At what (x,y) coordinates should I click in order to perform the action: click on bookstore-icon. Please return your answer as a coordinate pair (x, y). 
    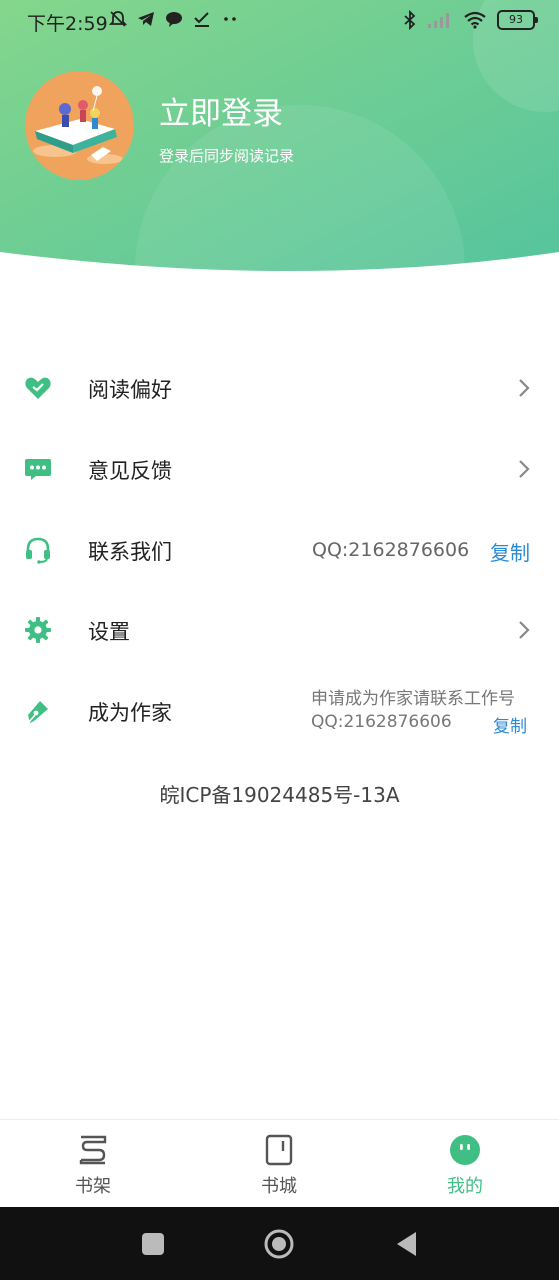
    Looking at the image, I should click on (279, 1150).